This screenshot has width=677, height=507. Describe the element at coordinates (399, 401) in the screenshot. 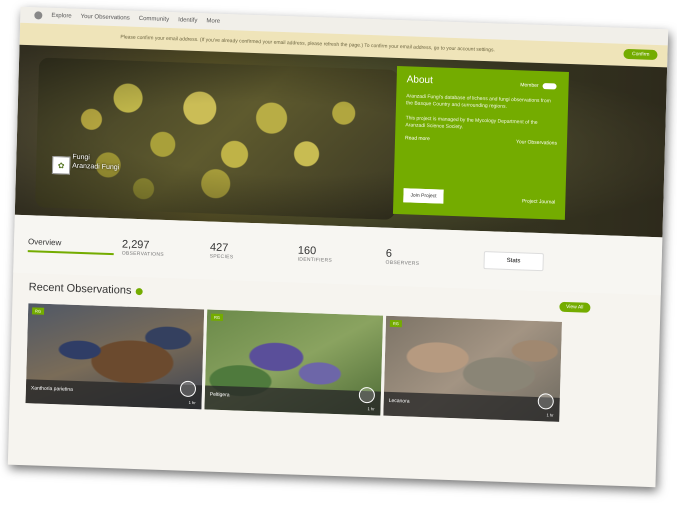

I see `observation-name: Lecanora` at that location.